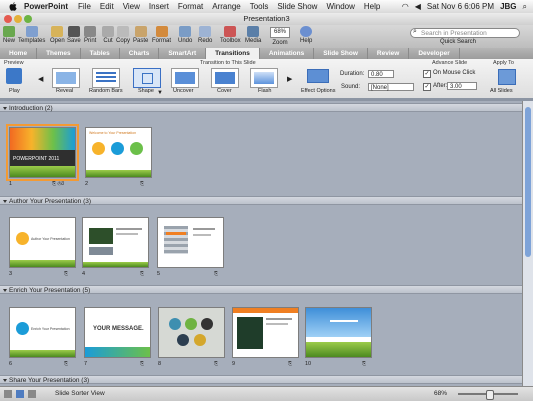 This screenshot has height=401, width=533. Describe the element at coordinates (418, 6) in the screenshot. I see `volume-icon: ◀` at that location.